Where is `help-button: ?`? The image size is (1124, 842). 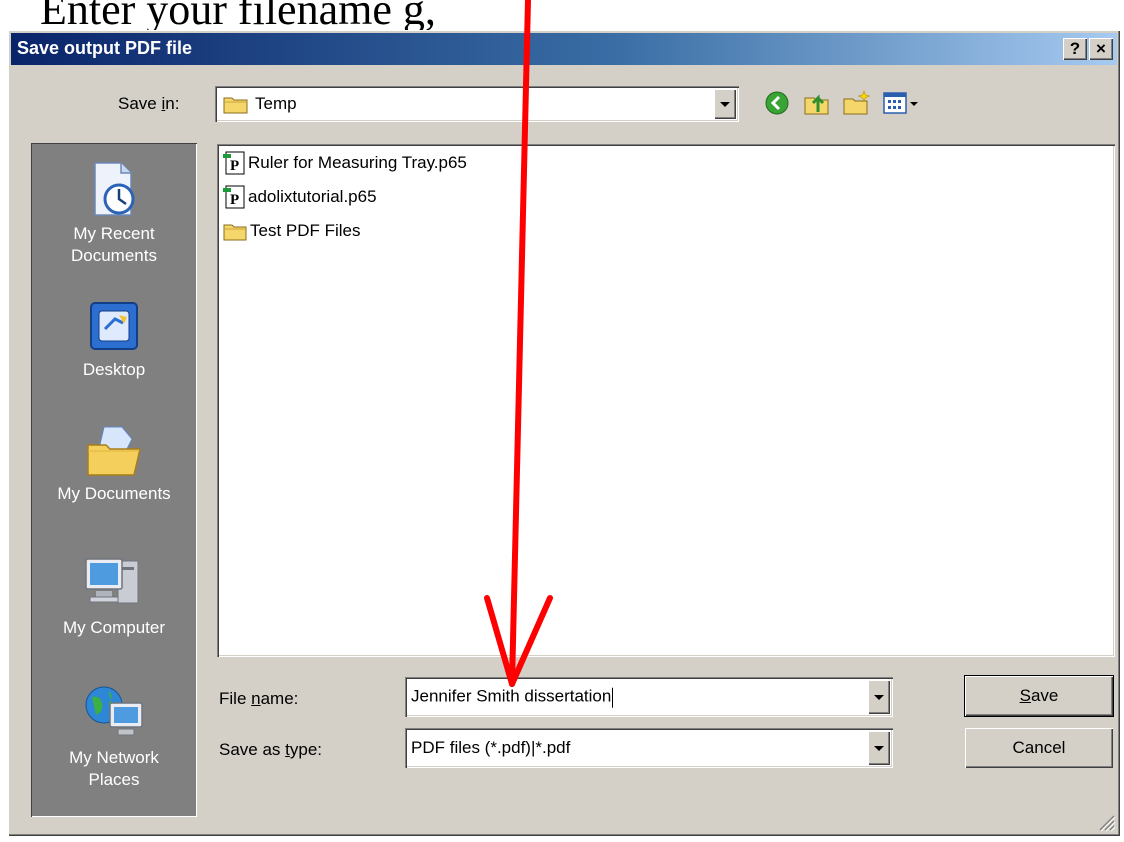
help-button: ? is located at coordinates (1075, 49).